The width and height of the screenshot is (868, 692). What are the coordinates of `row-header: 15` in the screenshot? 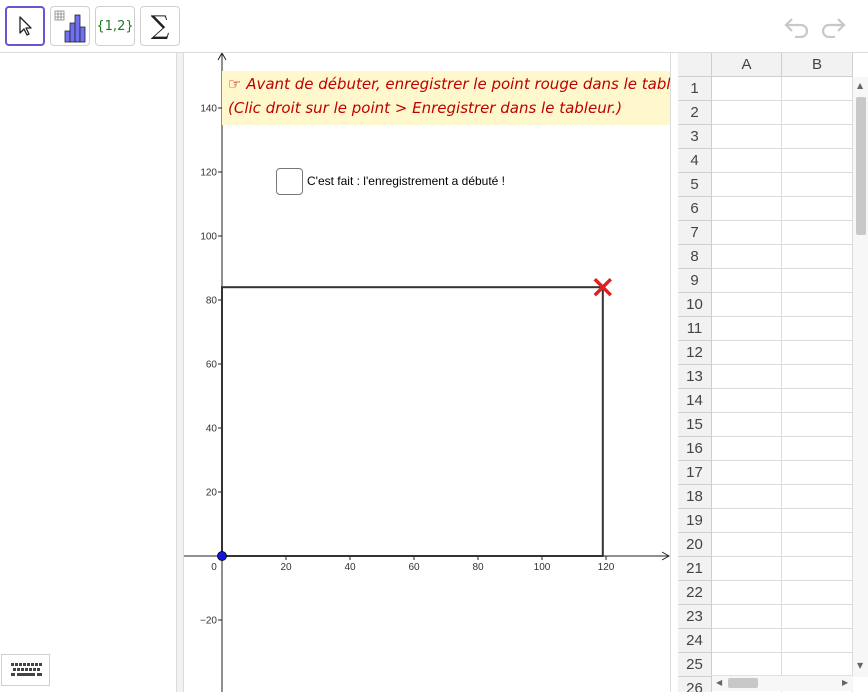 It's located at (695, 425).